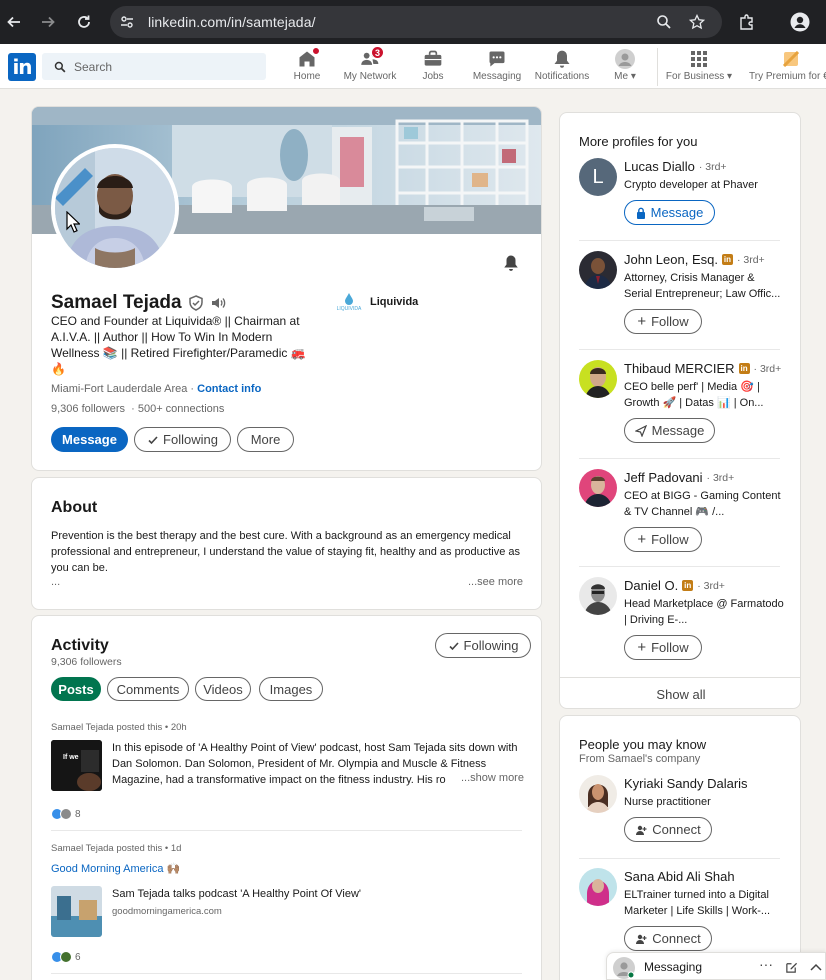 This screenshot has height=980, width=826. I want to click on message-button: Message, so click(89, 439).